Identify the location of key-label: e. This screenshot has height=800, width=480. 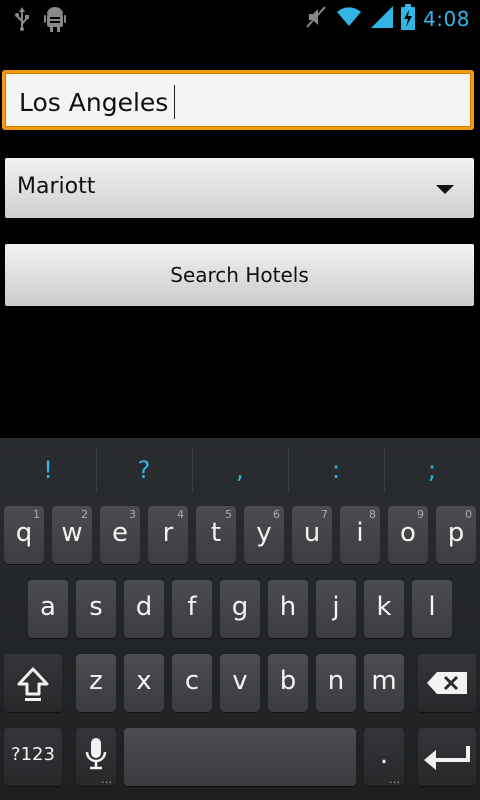
(120, 533).